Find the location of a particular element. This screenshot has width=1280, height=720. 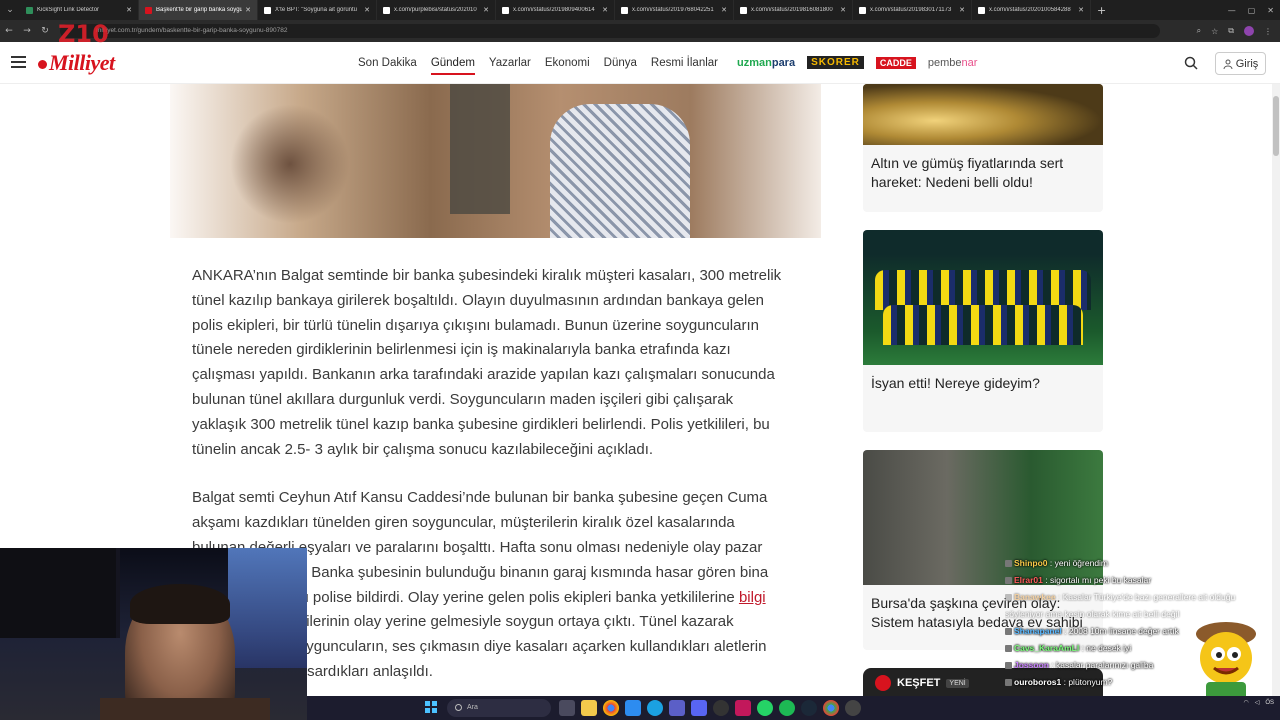

browser-toolbar-right: ⌕ ☆ ⧉ ⋮ is located at coordinates (1234, 31).